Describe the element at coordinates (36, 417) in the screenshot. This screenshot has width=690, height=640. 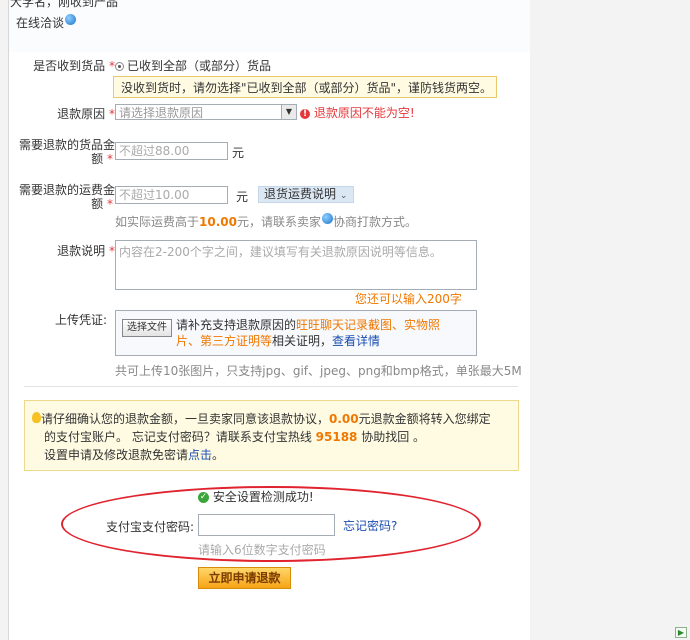
I see `lightbulb-icon` at that location.